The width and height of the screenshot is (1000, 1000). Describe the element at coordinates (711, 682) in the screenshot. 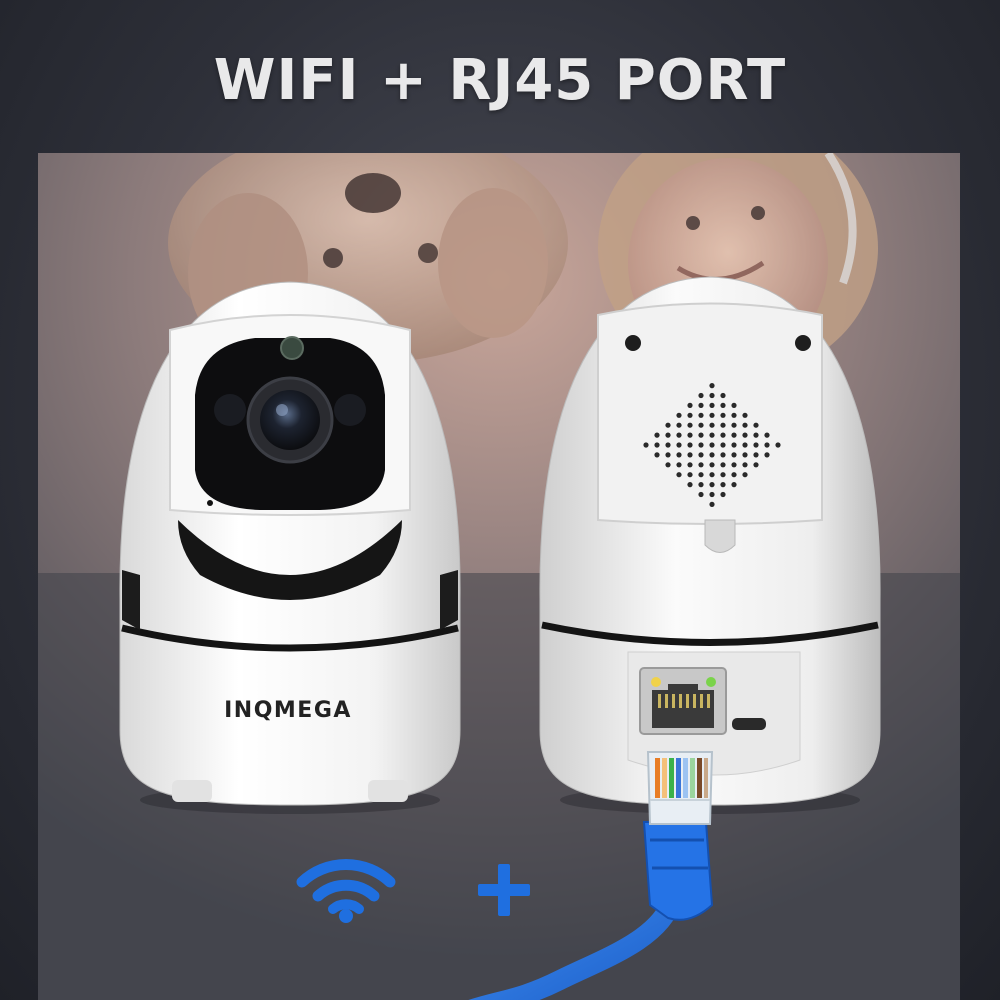

I see `port-led-green-icon` at that location.